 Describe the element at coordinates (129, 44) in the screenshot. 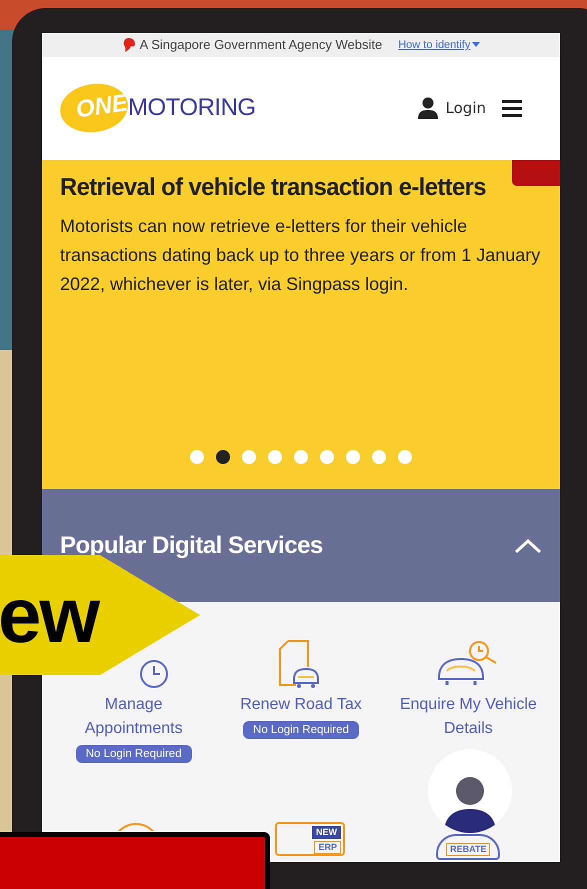

I see `lion-head-icon` at that location.